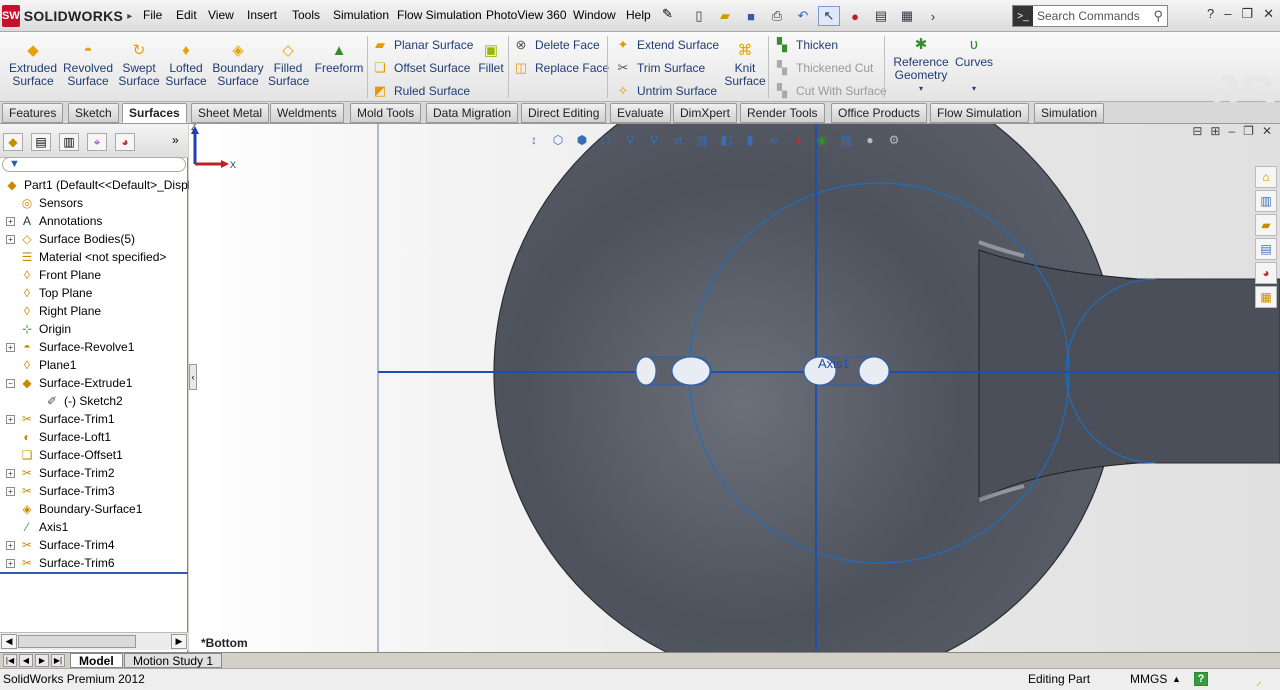 The height and width of the screenshot is (690, 1280). What do you see at coordinates (979, 113) in the screenshot?
I see `tab-flow-simulation: Flow Simulation` at bounding box center [979, 113].